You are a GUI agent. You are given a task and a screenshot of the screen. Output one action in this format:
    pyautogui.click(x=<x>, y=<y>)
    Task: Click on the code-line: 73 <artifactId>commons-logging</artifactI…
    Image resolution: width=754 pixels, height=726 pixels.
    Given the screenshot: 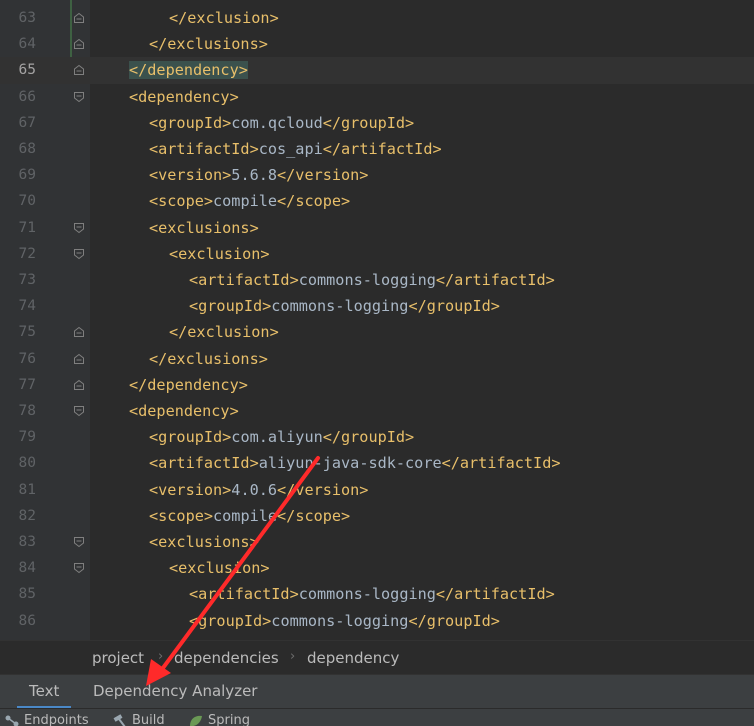 What is the action you would take?
    pyautogui.click(x=377, y=280)
    